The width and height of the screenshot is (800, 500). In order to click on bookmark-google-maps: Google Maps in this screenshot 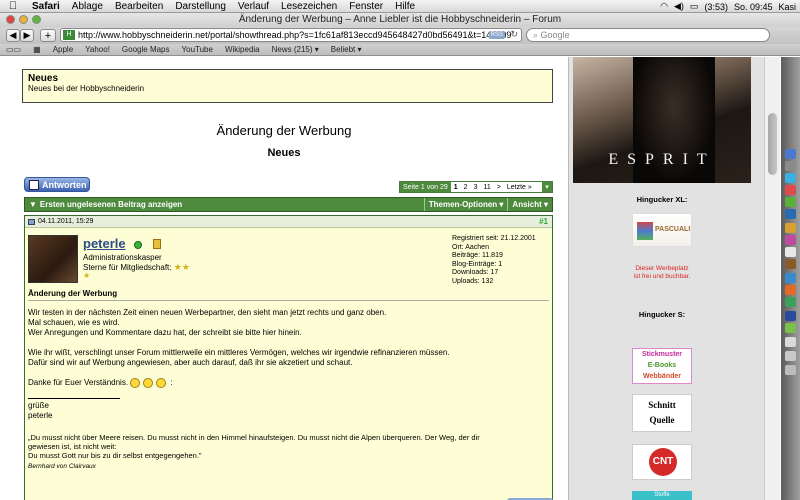, I will do `click(146, 49)`.